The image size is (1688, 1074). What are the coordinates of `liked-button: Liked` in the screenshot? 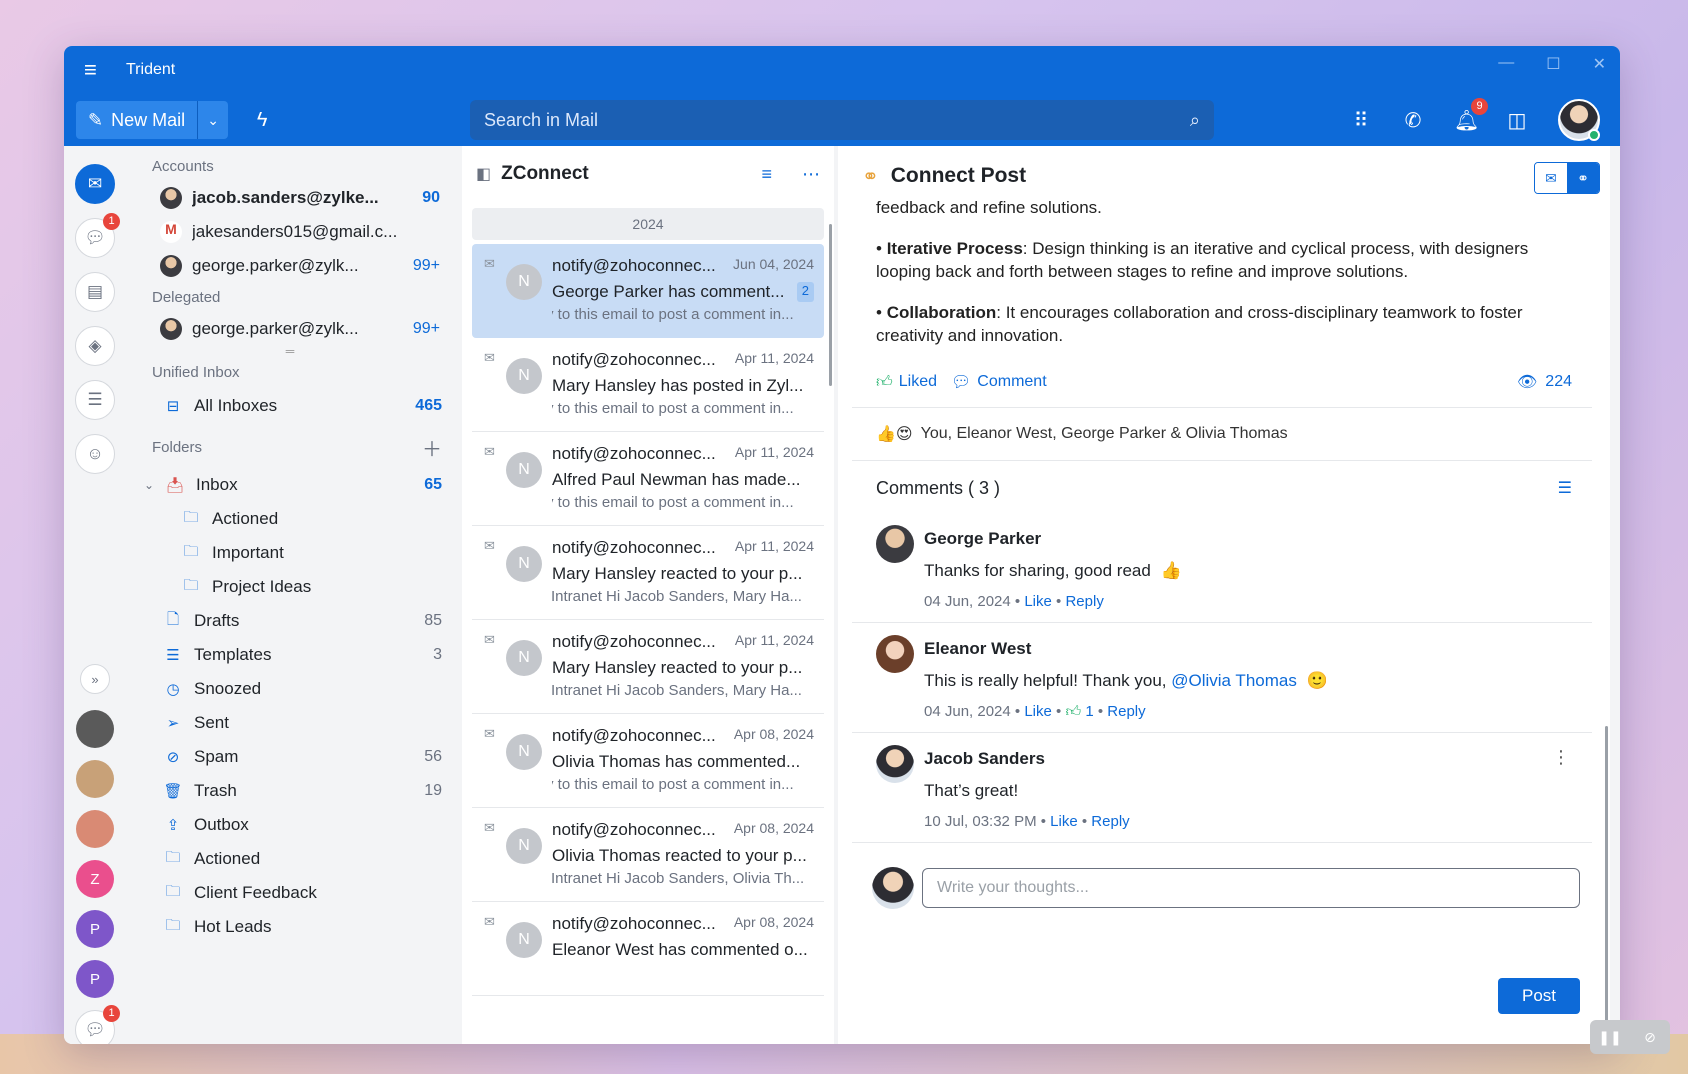 It's located at (918, 382).